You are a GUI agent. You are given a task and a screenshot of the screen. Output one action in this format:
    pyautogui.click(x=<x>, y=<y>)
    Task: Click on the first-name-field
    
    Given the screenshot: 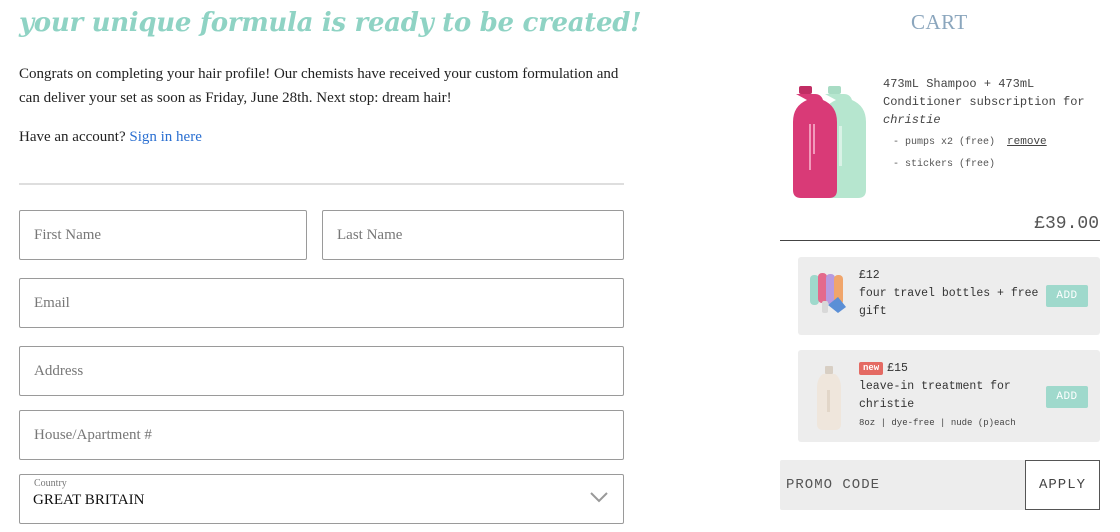 What is the action you would take?
    pyautogui.click(x=163, y=235)
    